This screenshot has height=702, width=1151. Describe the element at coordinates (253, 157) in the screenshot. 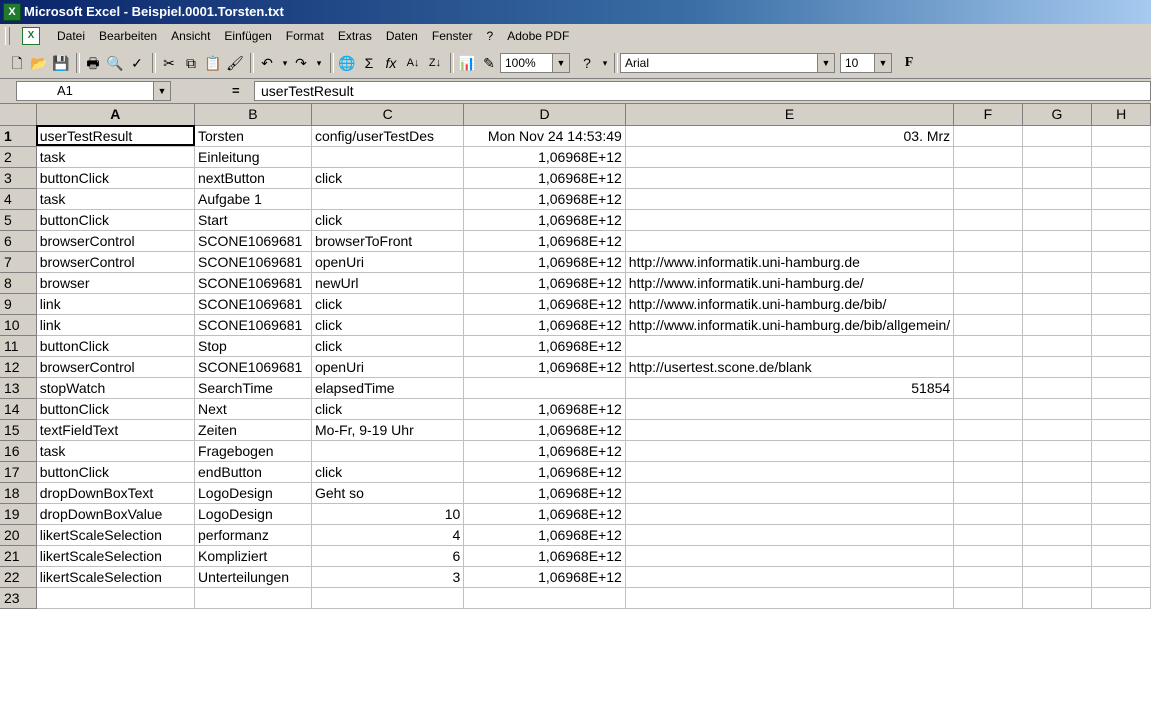

I see `cell: Einleitung` at that location.